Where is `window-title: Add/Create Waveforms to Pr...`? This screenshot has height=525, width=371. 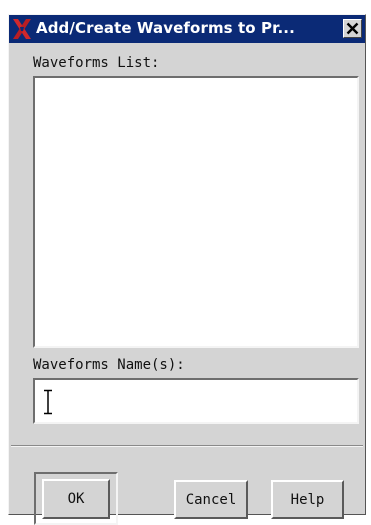
window-title: Add/Create Waveforms to Pr... is located at coordinates (165, 28).